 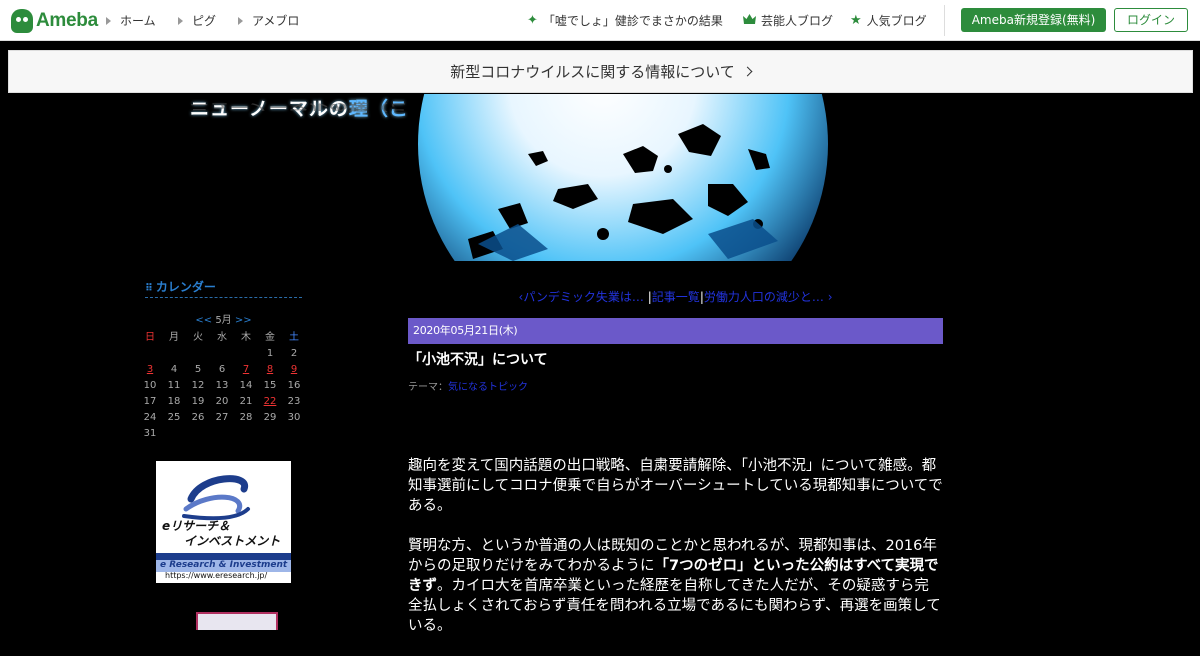 I want to click on banner-url: https://www.eresearch.jp/, so click(x=216, y=575).